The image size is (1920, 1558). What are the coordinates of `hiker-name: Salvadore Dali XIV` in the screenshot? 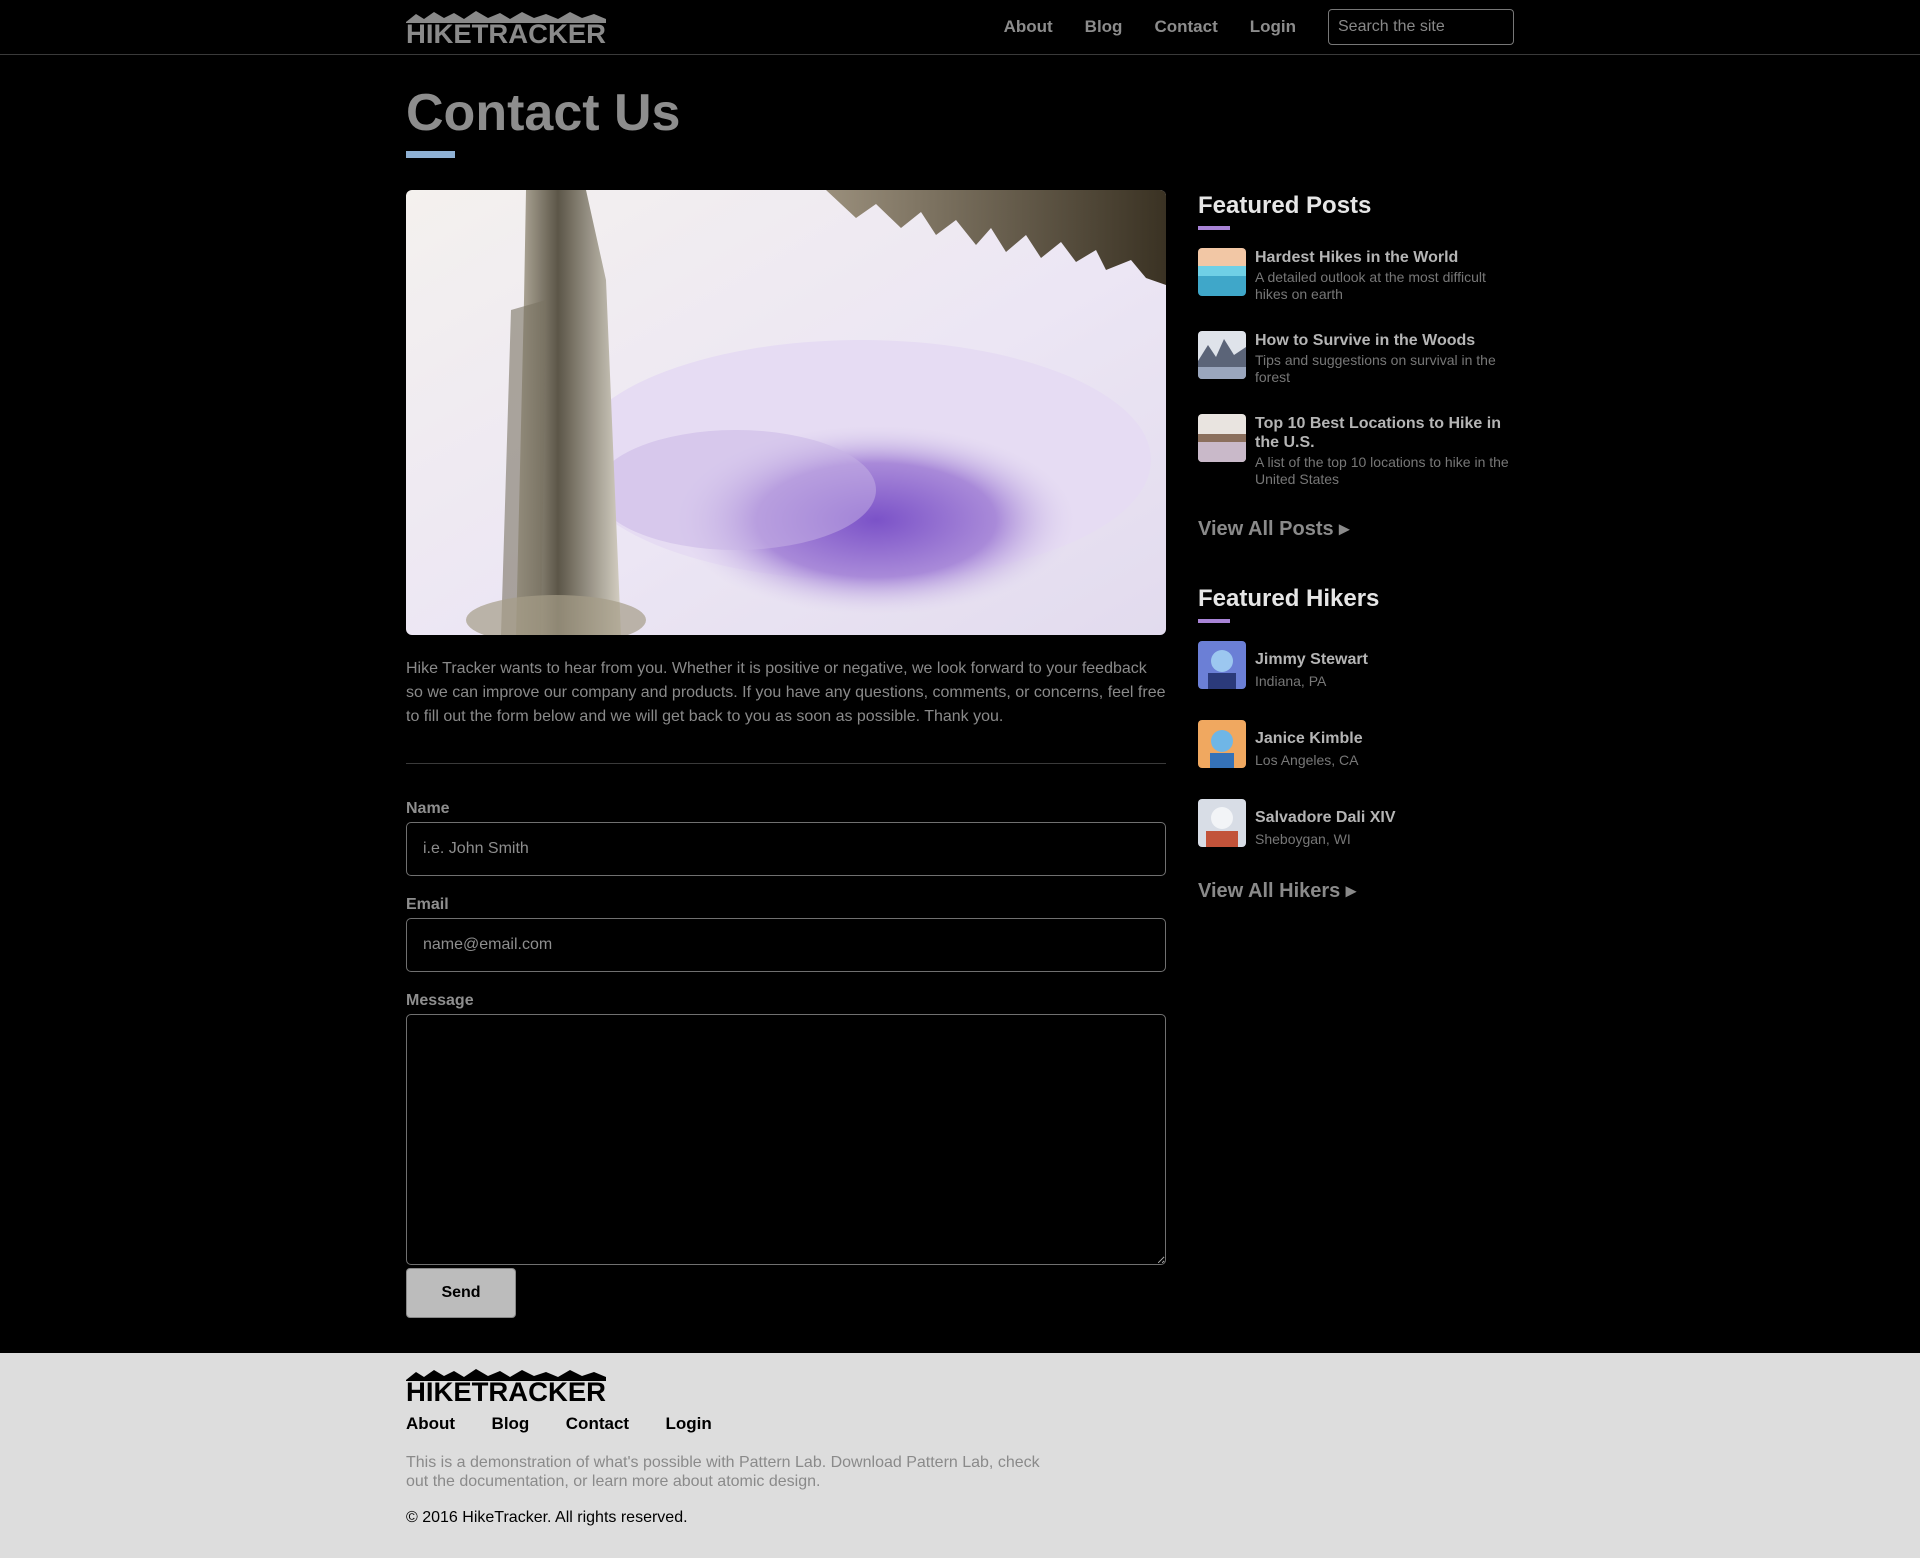 It's located at (1325, 818).